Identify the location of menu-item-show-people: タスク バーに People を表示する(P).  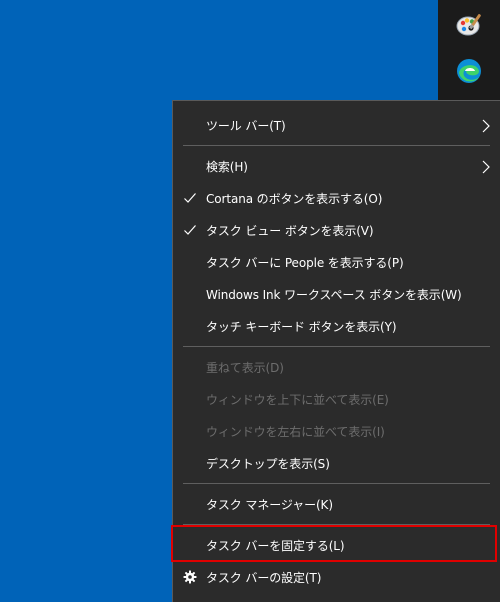
(336, 263).